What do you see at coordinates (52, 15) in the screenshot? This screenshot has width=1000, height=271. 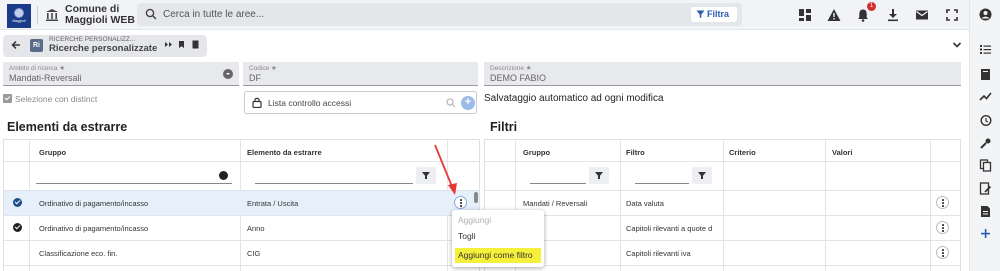 I see `bank-icon` at bounding box center [52, 15].